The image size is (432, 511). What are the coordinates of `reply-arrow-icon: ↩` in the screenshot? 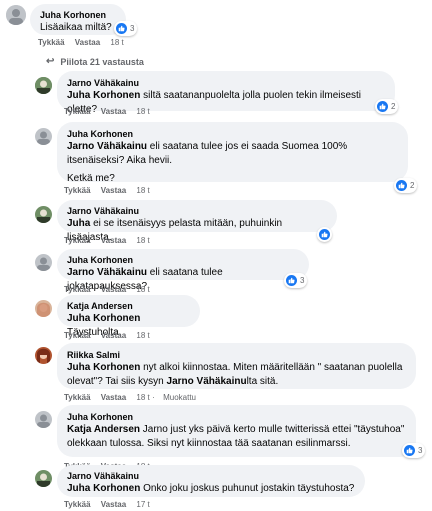 It's located at (50, 61).